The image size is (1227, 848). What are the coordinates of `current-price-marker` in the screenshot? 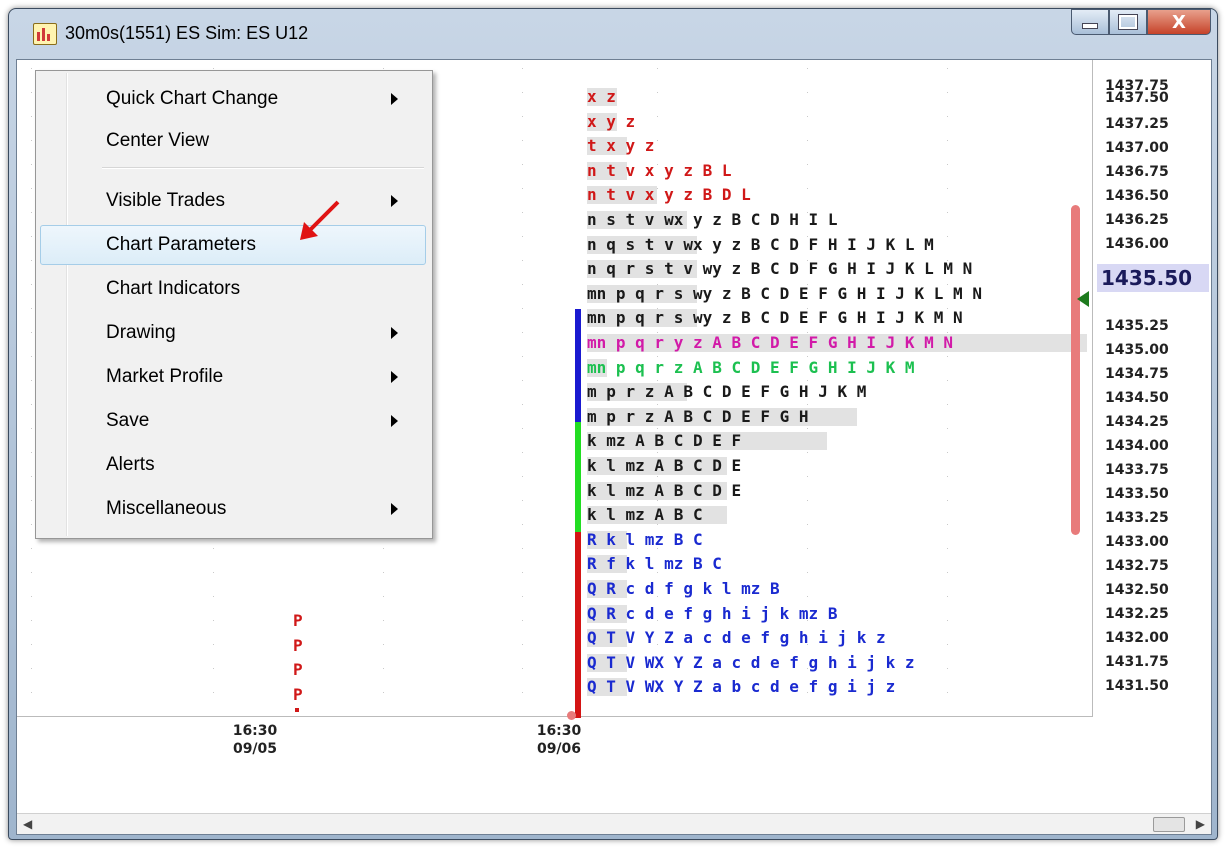 It's located at (1083, 299).